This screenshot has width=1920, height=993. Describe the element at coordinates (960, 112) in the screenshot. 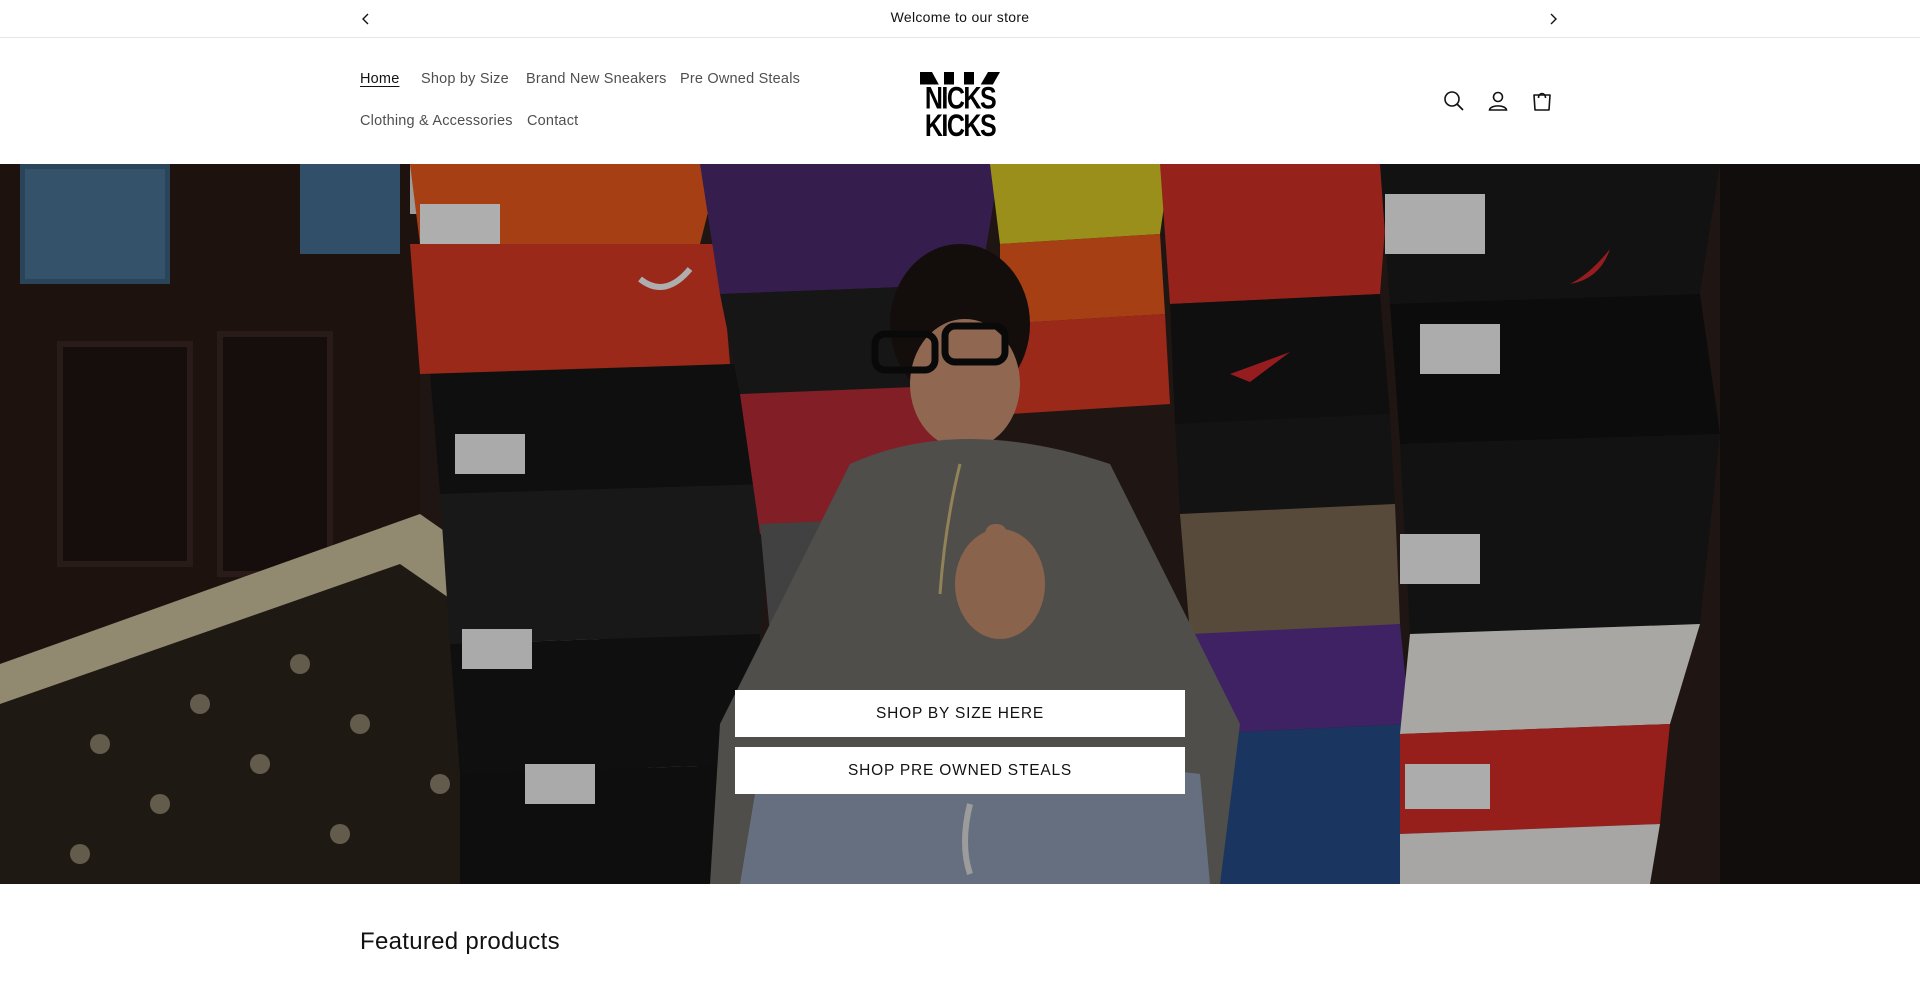

I see `logo-text: NICKS KICKS` at that location.